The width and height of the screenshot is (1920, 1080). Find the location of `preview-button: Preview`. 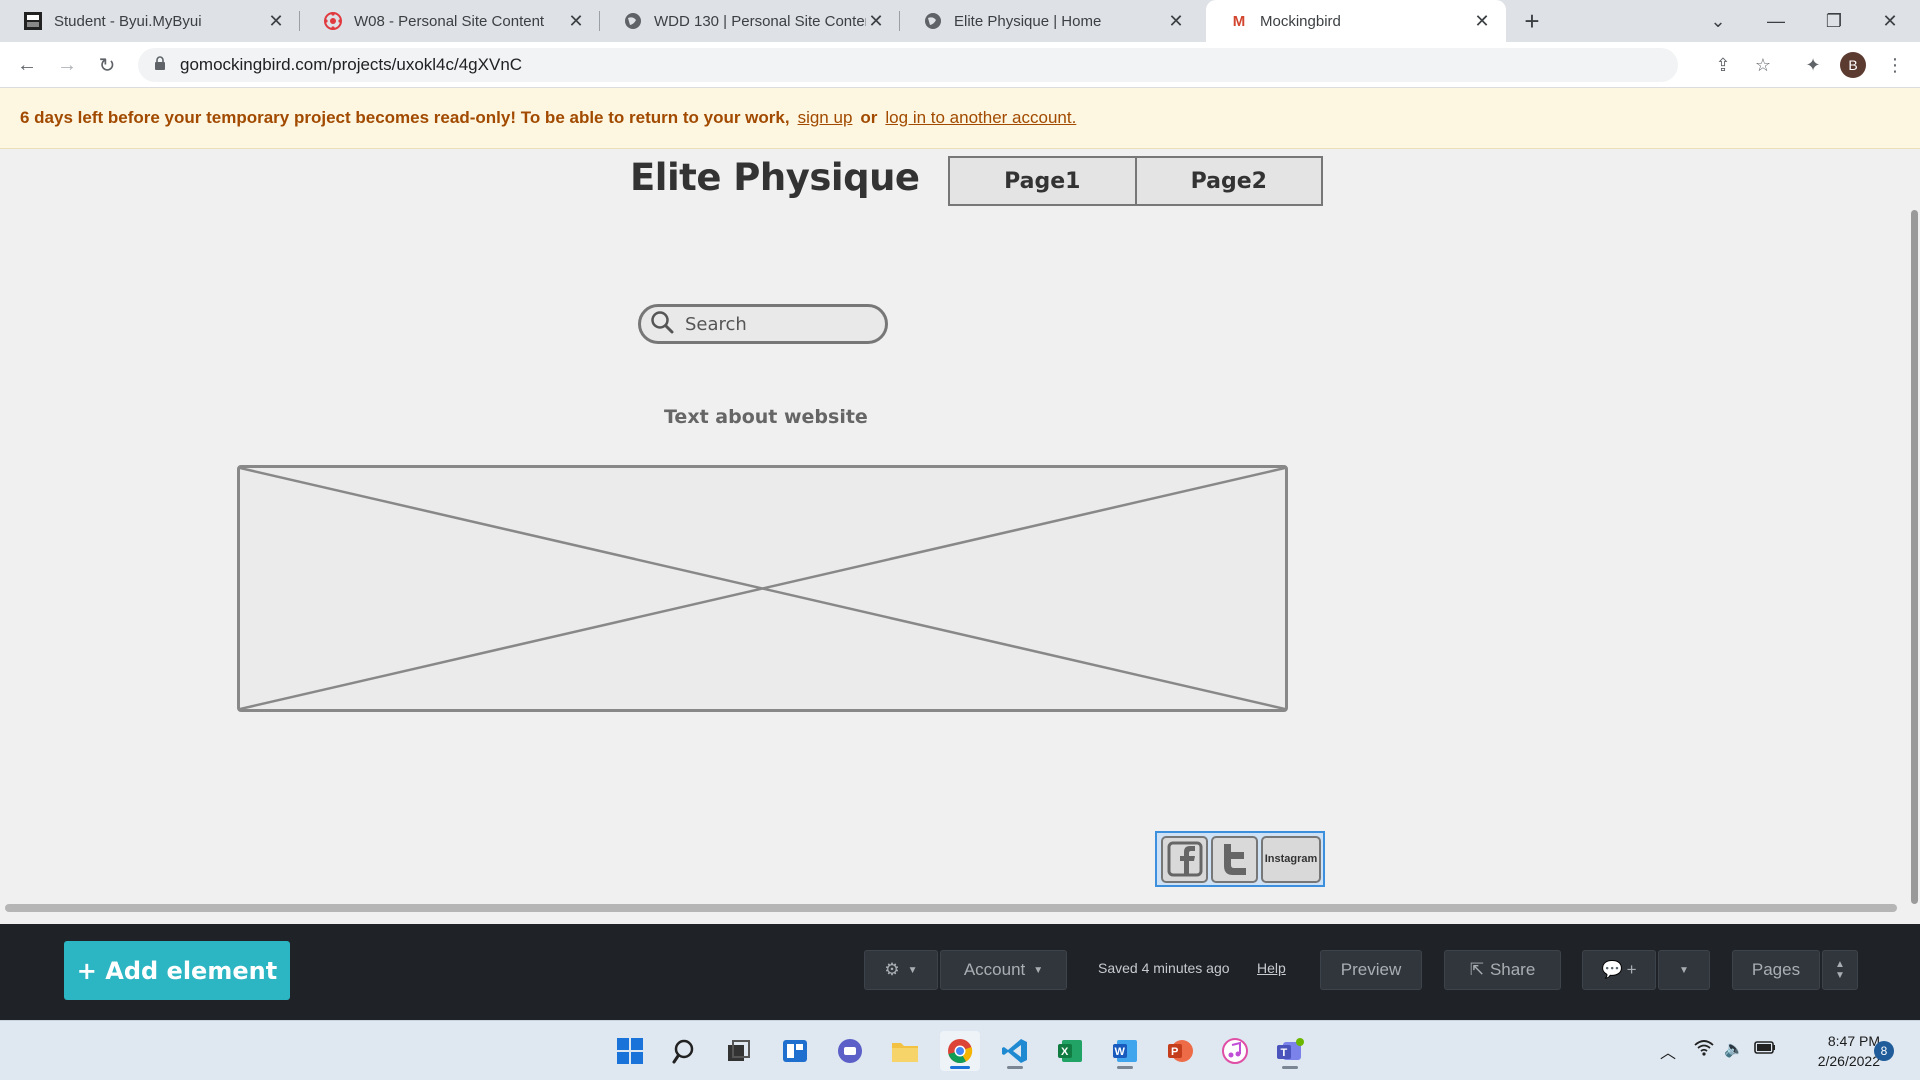

preview-button: Preview is located at coordinates (1371, 970).